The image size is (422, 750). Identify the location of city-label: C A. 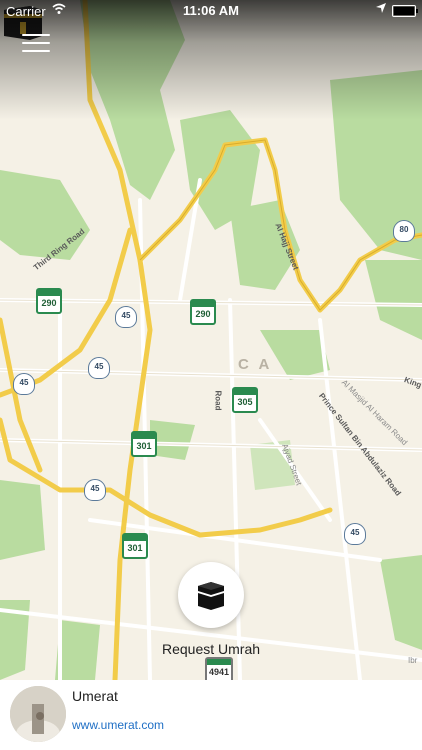
(255, 364).